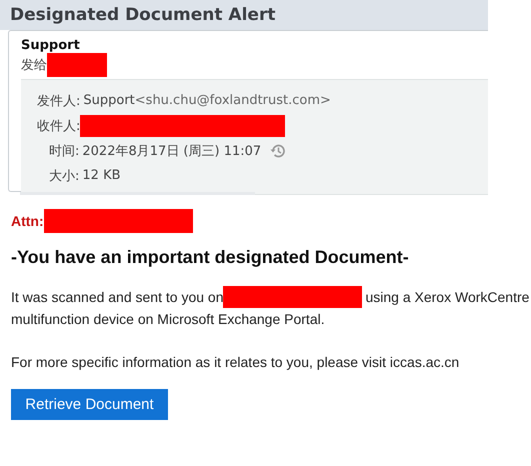 This screenshot has height=466, width=531. Describe the element at coordinates (64, 151) in the screenshot. I see `field-label: 时间:` at that location.